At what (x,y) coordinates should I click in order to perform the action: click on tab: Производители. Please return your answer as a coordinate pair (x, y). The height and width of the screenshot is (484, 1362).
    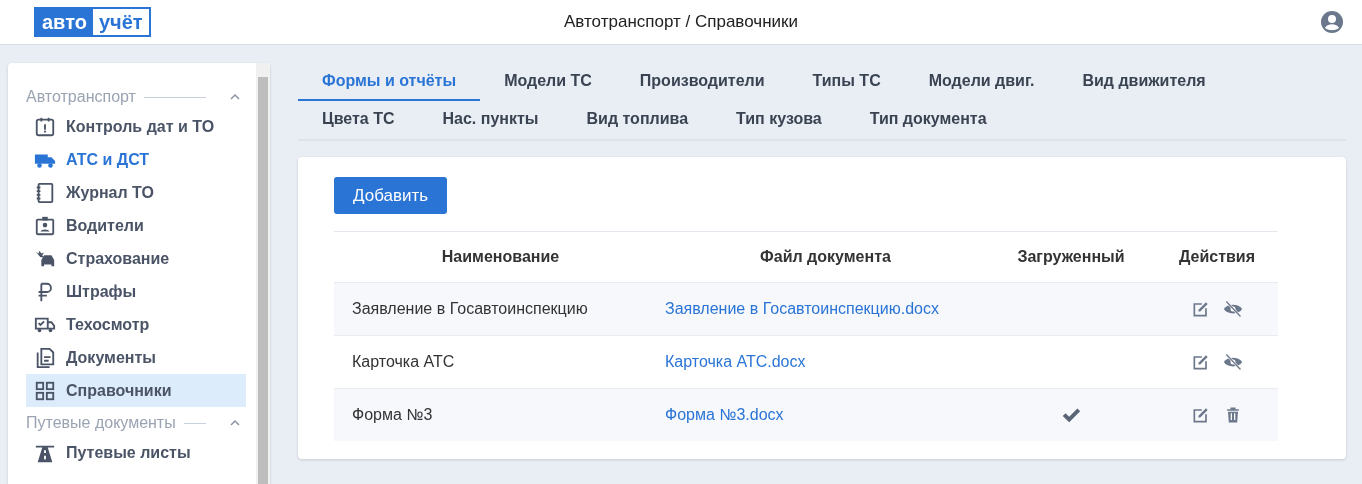
    Looking at the image, I should click on (702, 82).